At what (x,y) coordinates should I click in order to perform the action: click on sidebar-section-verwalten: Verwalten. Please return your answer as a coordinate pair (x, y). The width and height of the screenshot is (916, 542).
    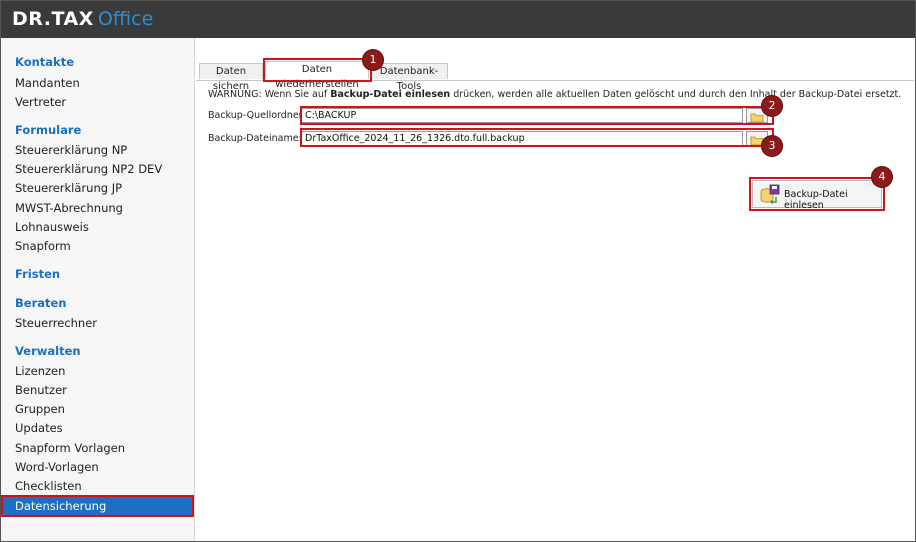
    Looking at the image, I should click on (48, 351).